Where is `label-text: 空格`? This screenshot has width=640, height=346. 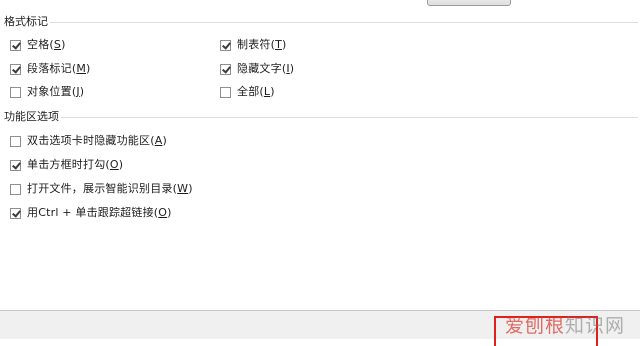 label-text: 空格 is located at coordinates (38, 44).